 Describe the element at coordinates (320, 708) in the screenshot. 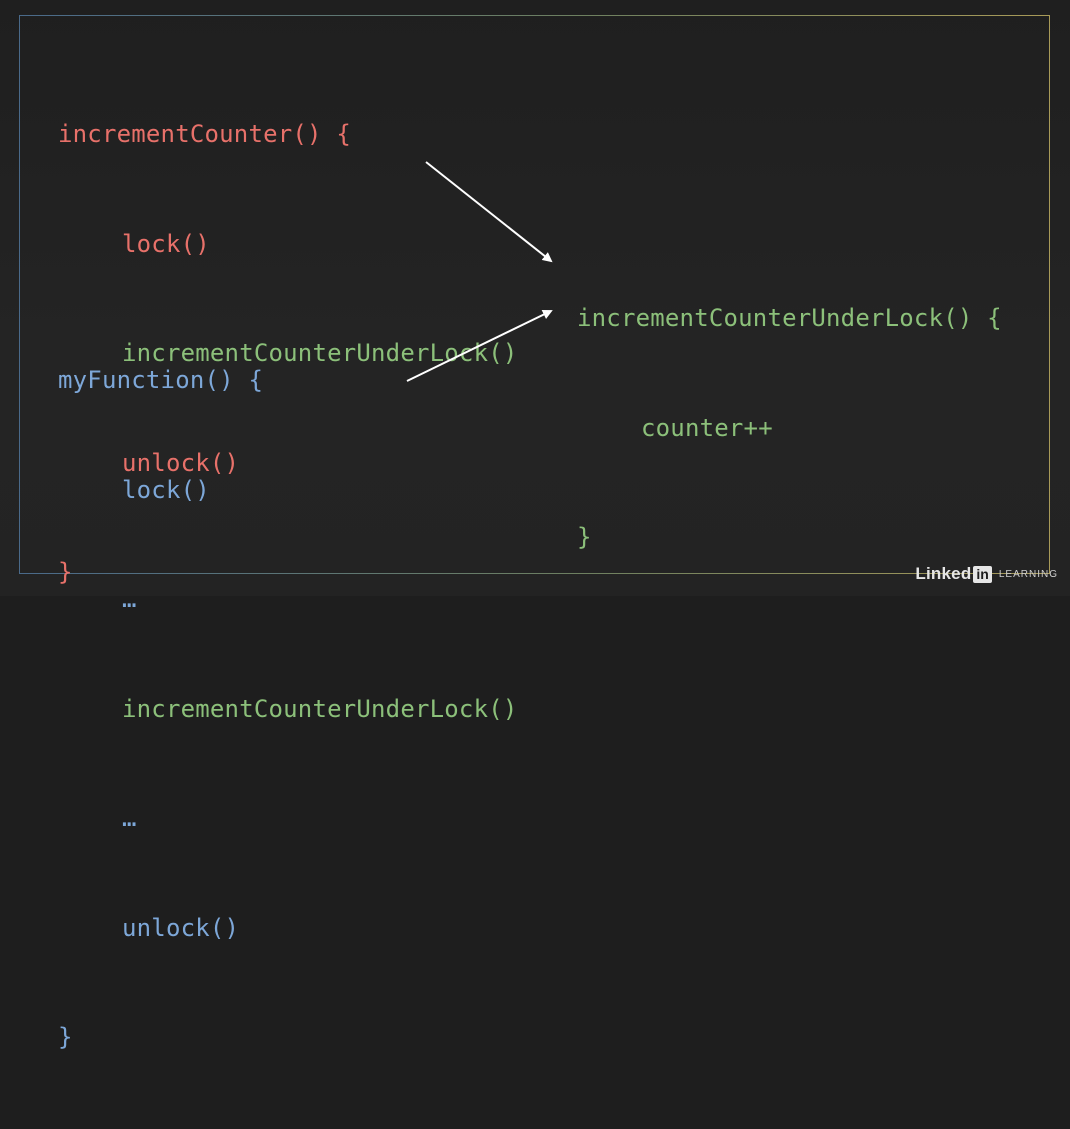

I see `my-function-call: incrementCounterUnderLock()` at that location.